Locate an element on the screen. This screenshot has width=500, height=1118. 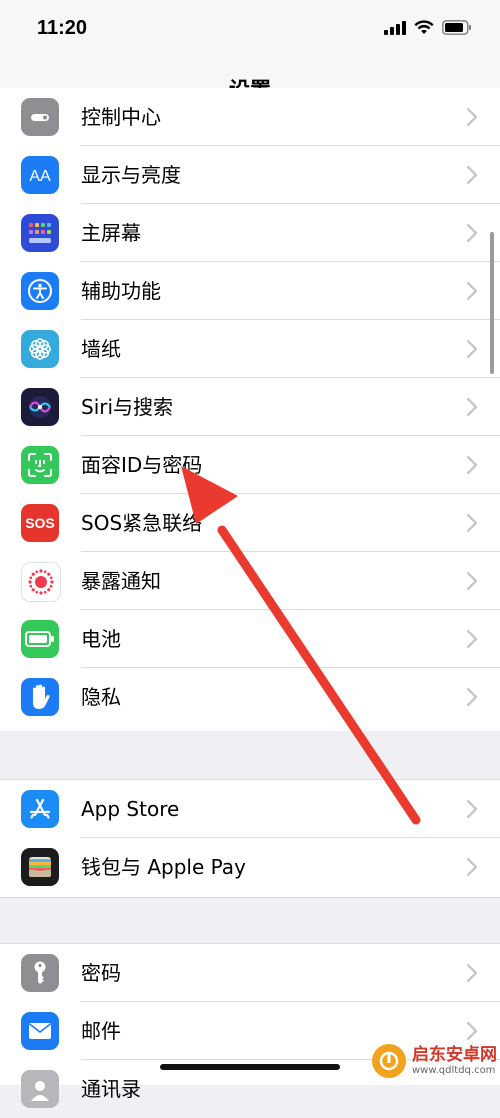
settings-row-battery: 电池 is located at coordinates (250, 639).